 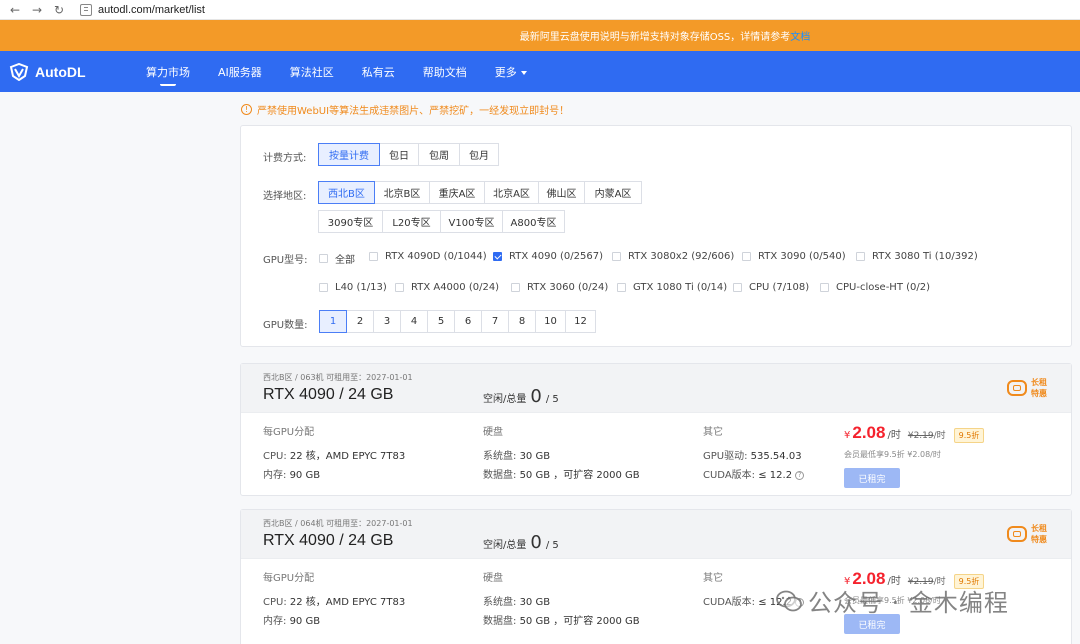 I want to click on gpu-option-all: 全部, so click(x=337, y=258).